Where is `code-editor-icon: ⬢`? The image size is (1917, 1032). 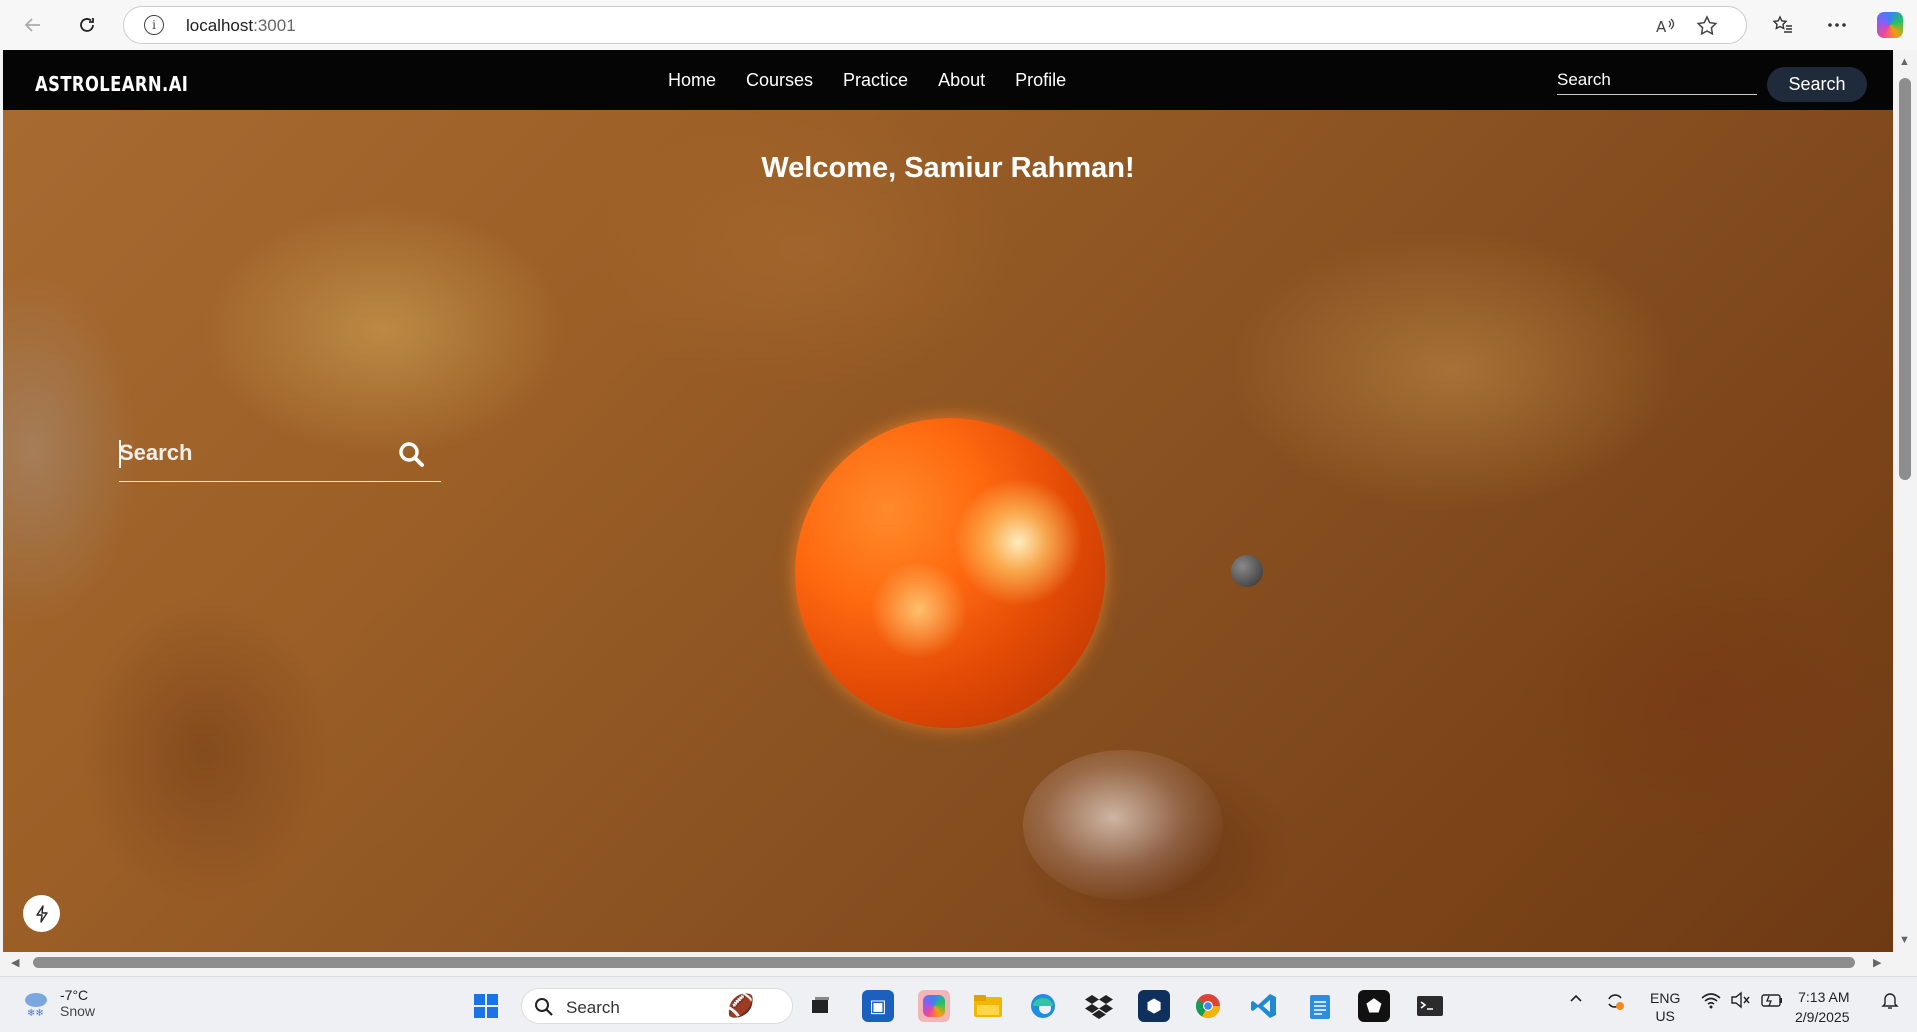
code-editor-icon: ⬢ is located at coordinates (1154, 1006).